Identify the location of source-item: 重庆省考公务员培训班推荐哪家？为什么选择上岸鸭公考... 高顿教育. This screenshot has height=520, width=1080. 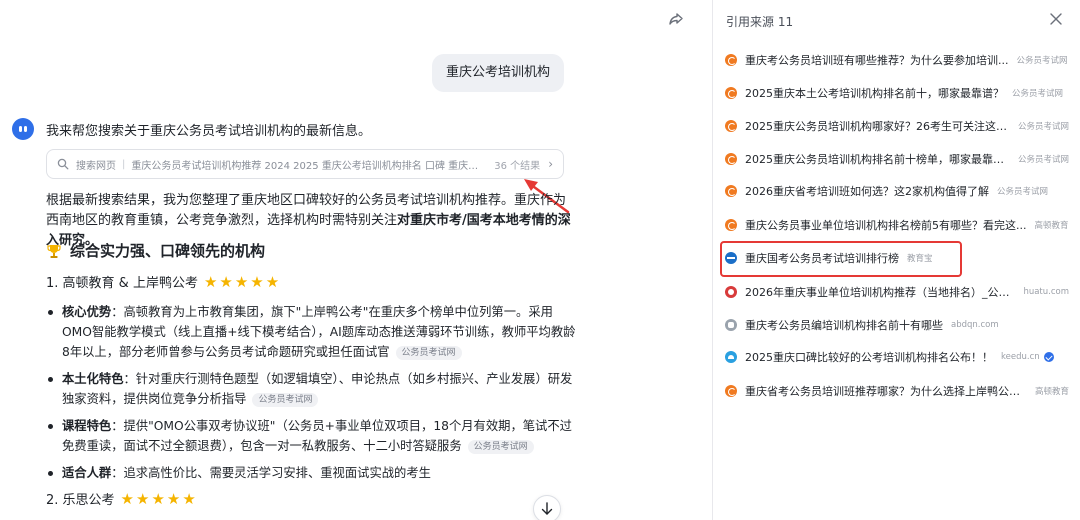
(897, 391).